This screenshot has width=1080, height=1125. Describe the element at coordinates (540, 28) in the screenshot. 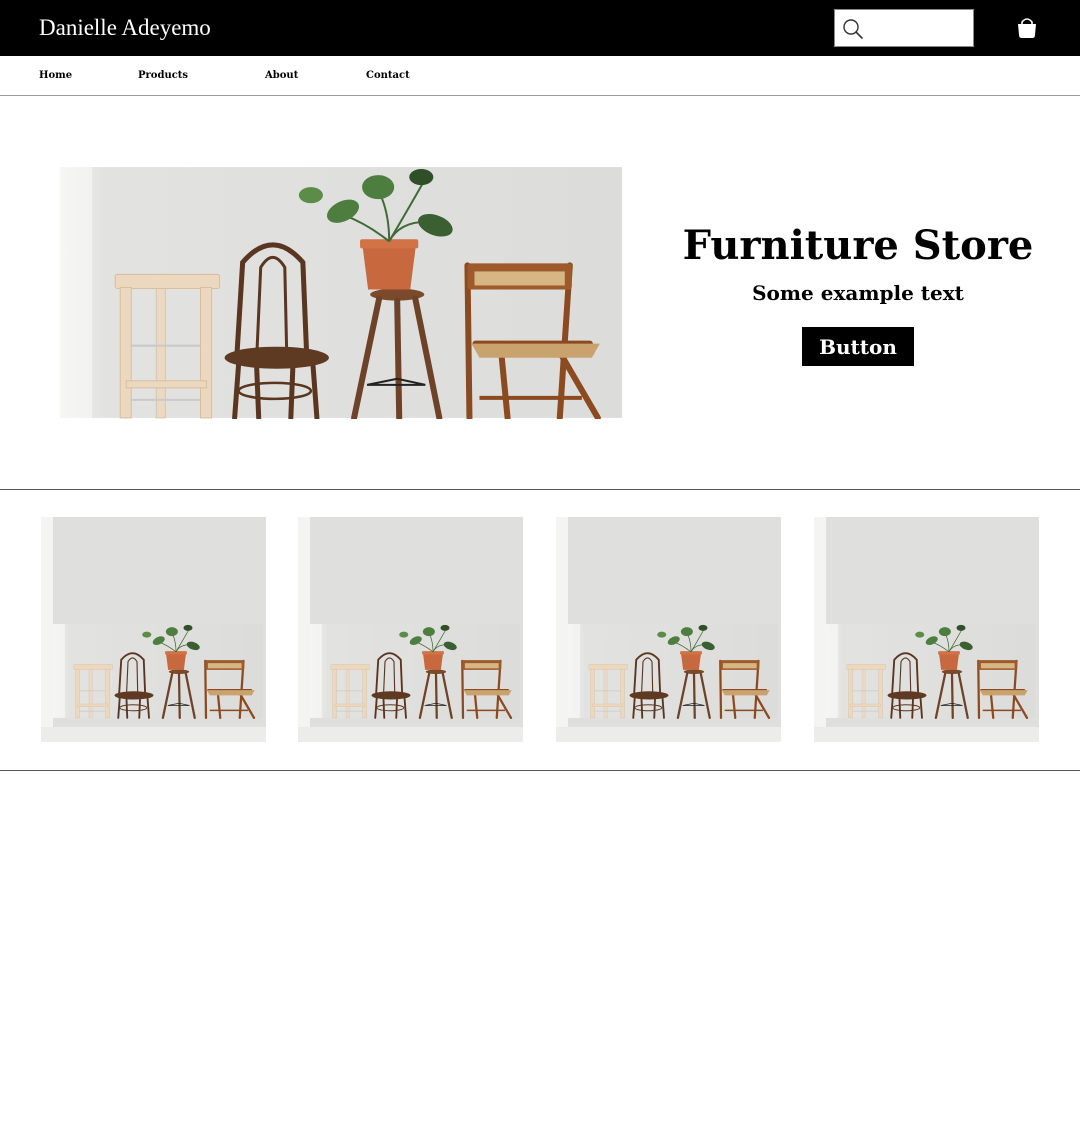

I see `top-bar: Danielle Adeyemo` at that location.